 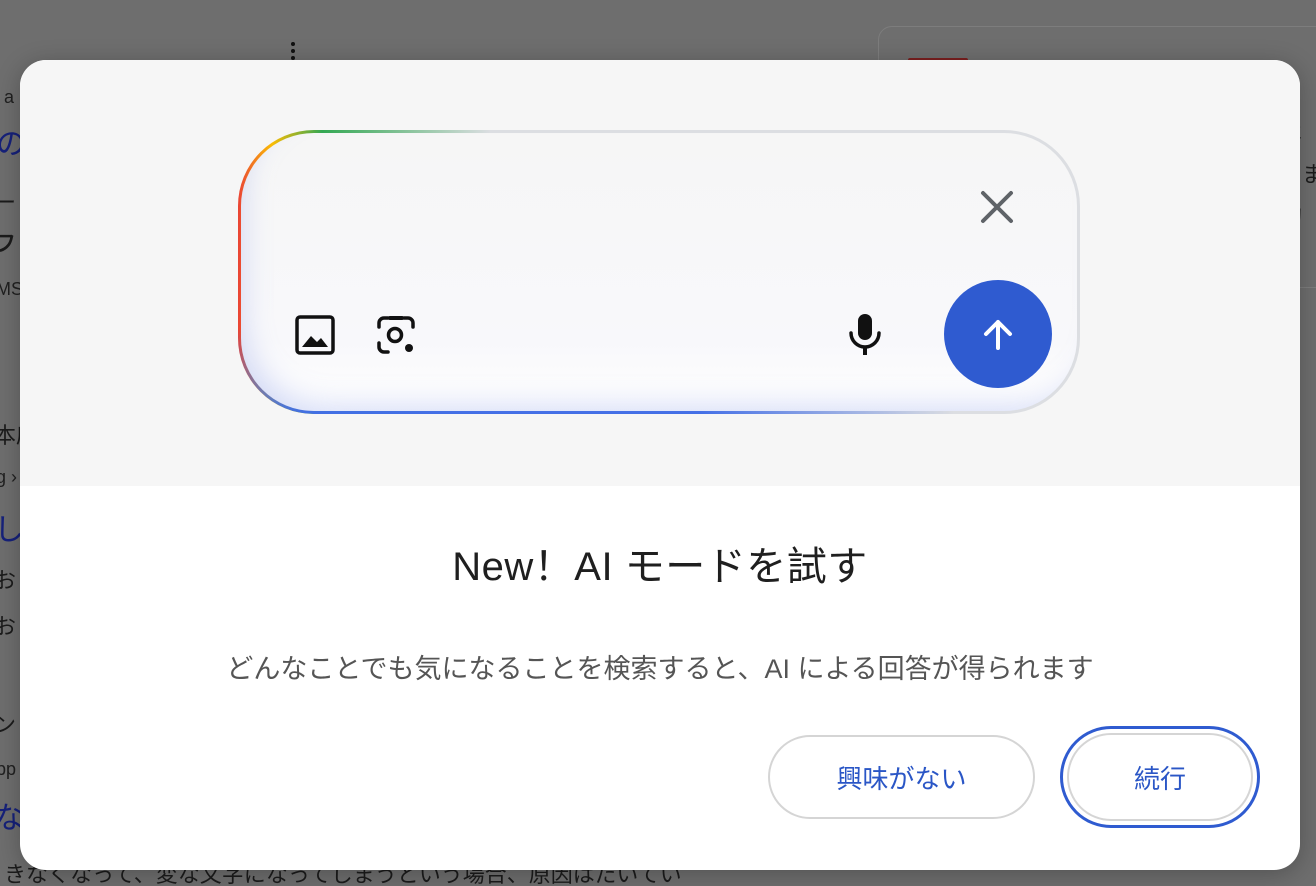 I want to click on not-interested-button: 興味がない, so click(x=901, y=777).